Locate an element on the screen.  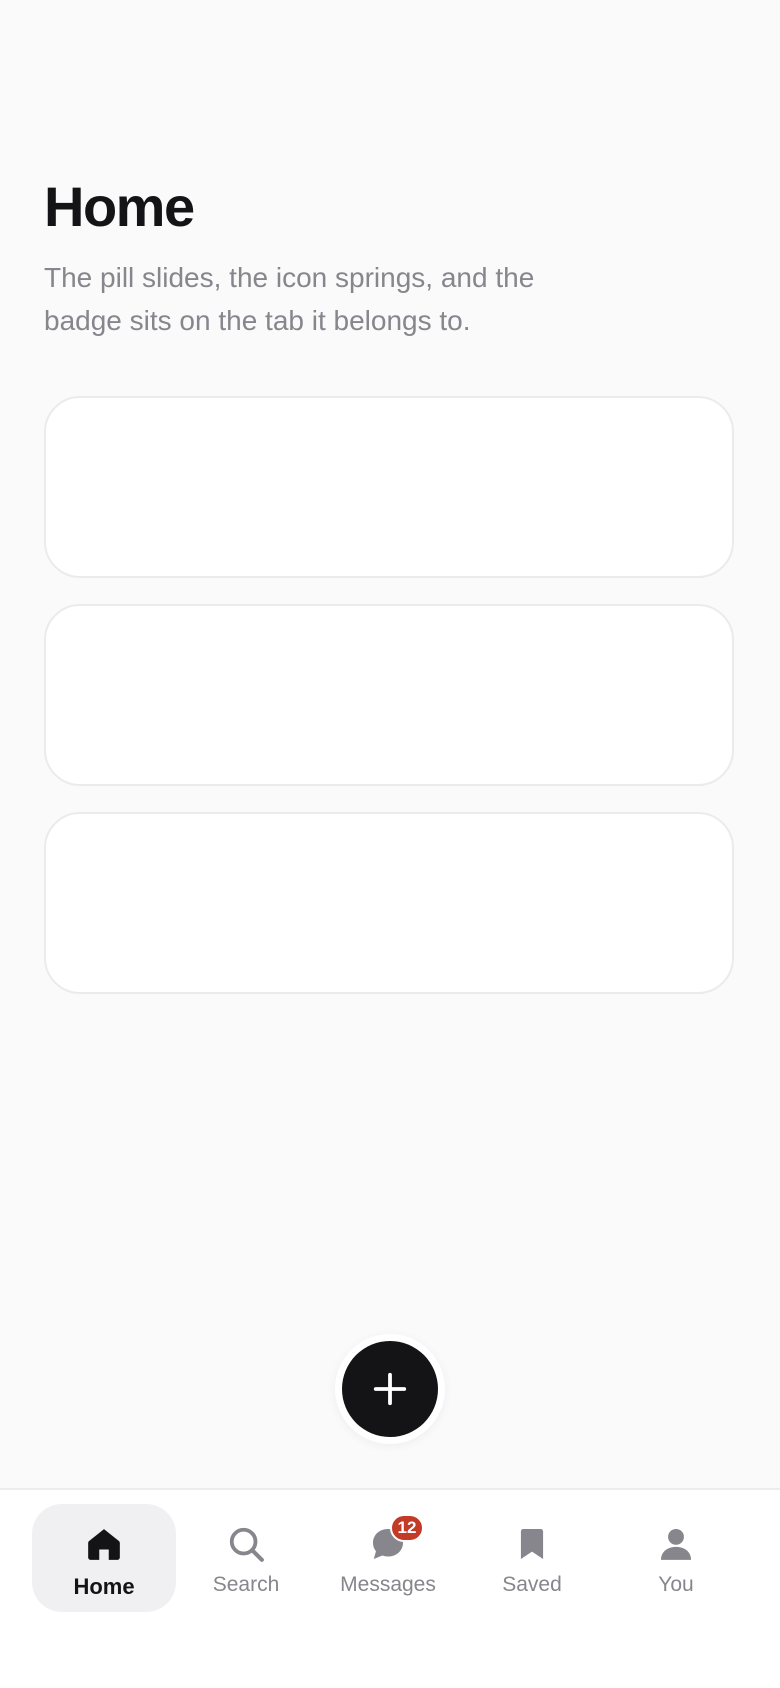
bookmark-icon is located at coordinates (532, 1544).